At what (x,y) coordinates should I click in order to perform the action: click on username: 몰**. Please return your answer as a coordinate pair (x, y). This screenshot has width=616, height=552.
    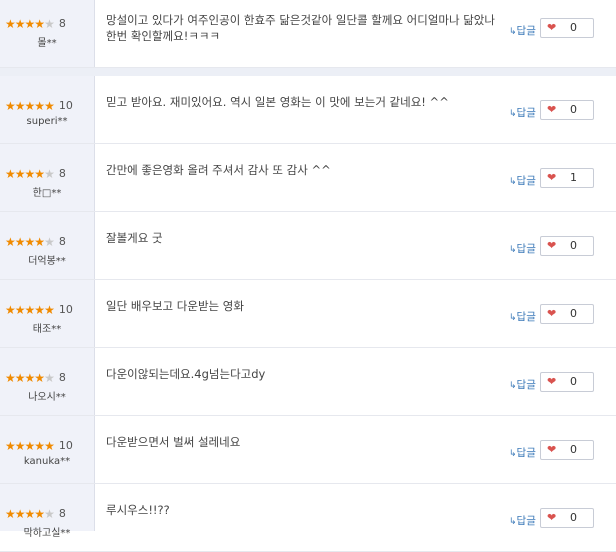
    Looking at the image, I should click on (47, 43).